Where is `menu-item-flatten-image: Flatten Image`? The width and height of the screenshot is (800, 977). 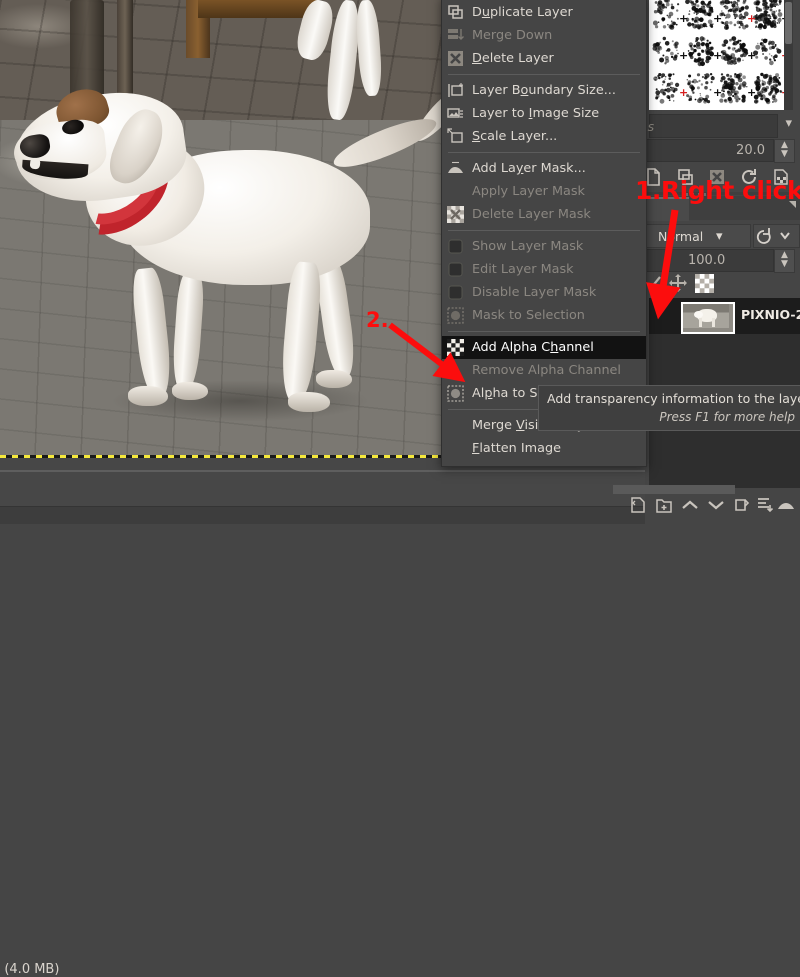 menu-item-flatten-image: Flatten Image is located at coordinates (544, 448).